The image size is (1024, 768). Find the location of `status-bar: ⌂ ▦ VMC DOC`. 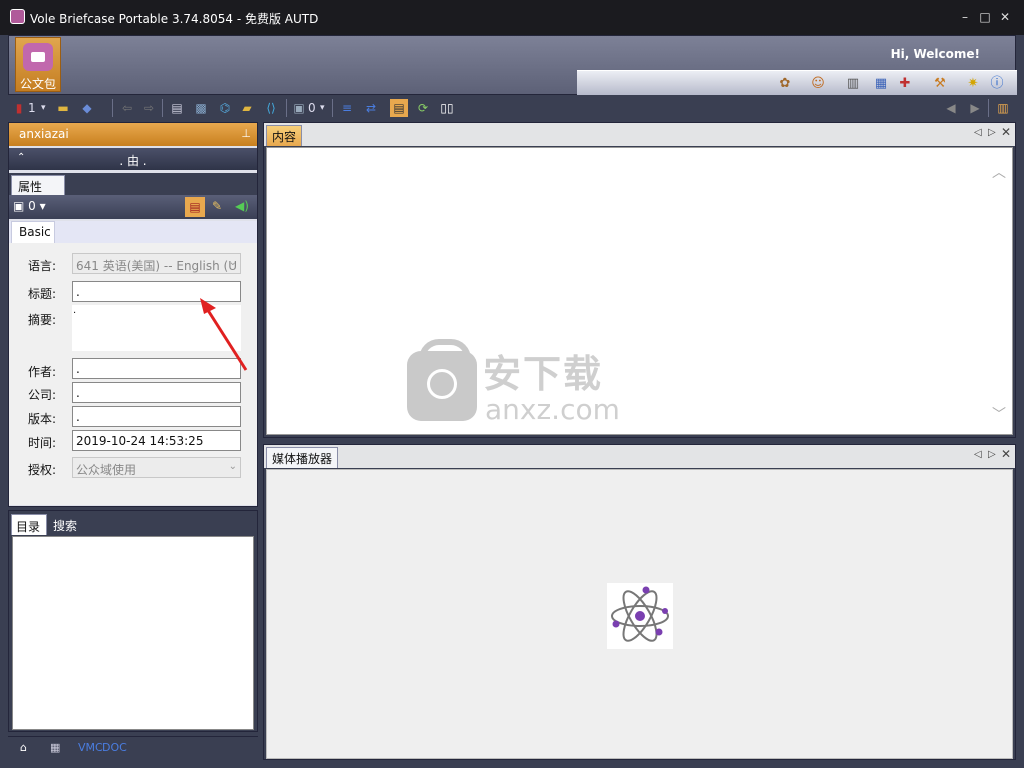

status-bar: ⌂ ▦ VMC DOC is located at coordinates (133, 748).